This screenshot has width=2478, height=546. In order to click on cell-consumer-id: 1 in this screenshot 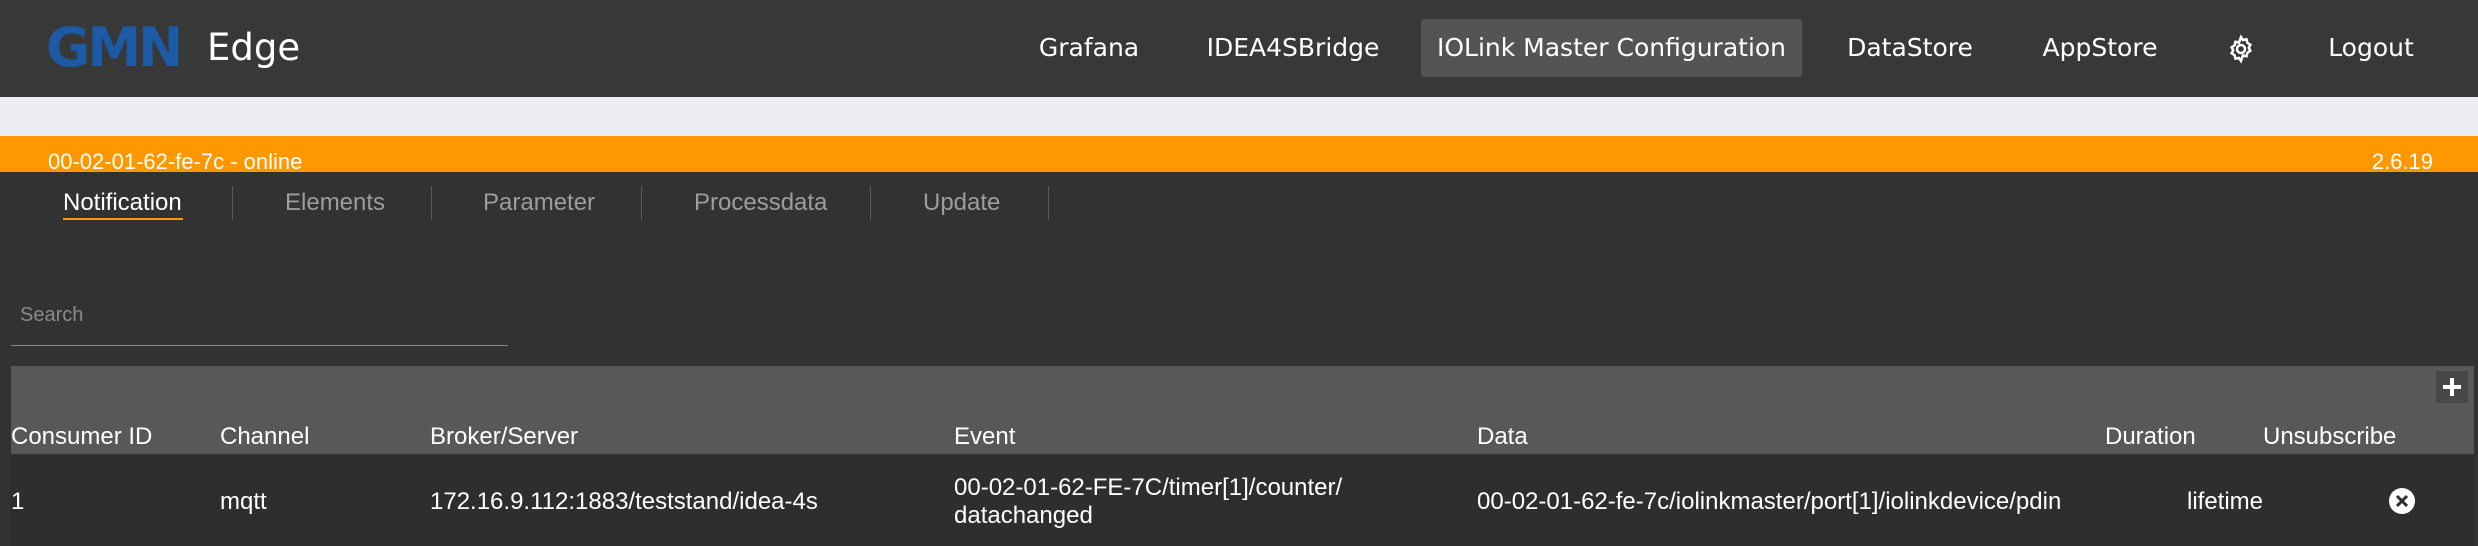, I will do `click(18, 501)`.